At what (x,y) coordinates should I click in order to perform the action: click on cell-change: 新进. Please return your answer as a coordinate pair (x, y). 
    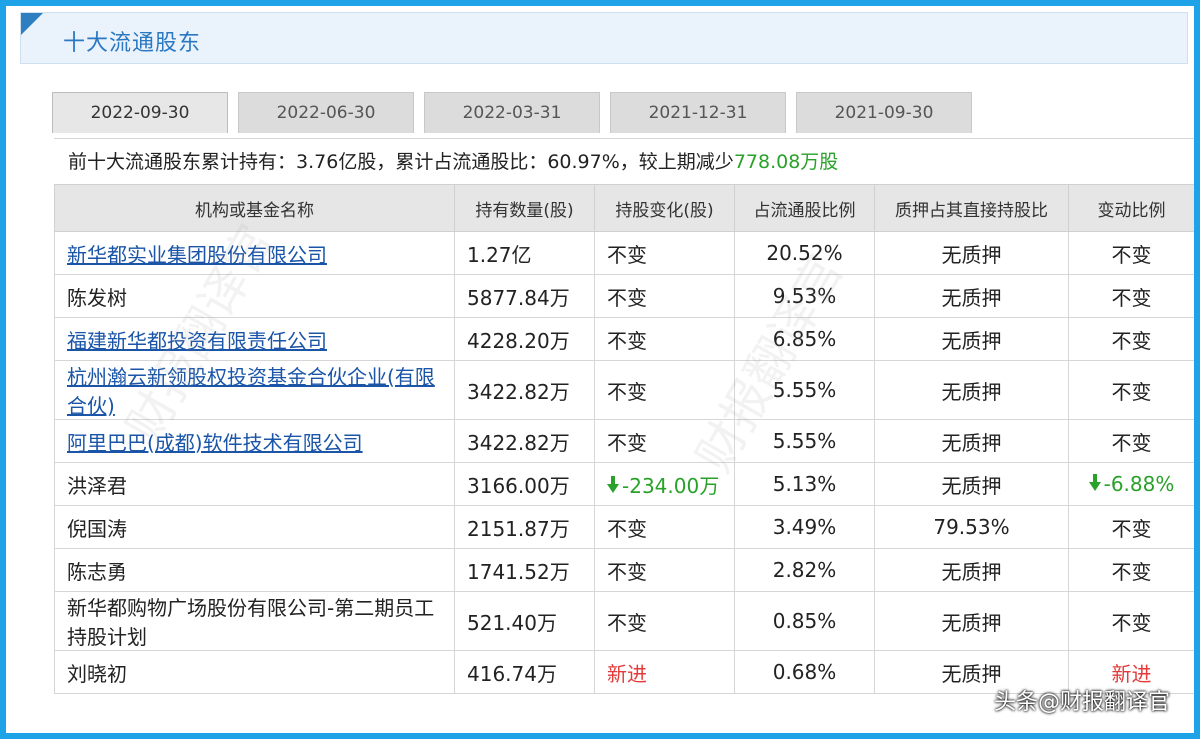
    Looking at the image, I should click on (664, 672).